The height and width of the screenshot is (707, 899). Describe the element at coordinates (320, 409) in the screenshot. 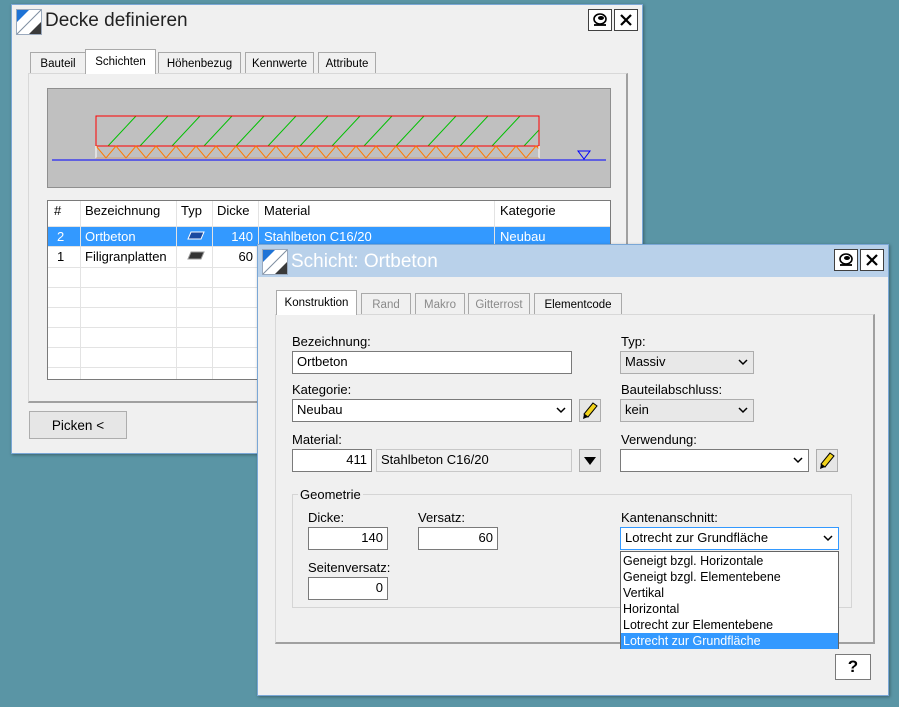

I see `kategorie-value: Neubau` at that location.